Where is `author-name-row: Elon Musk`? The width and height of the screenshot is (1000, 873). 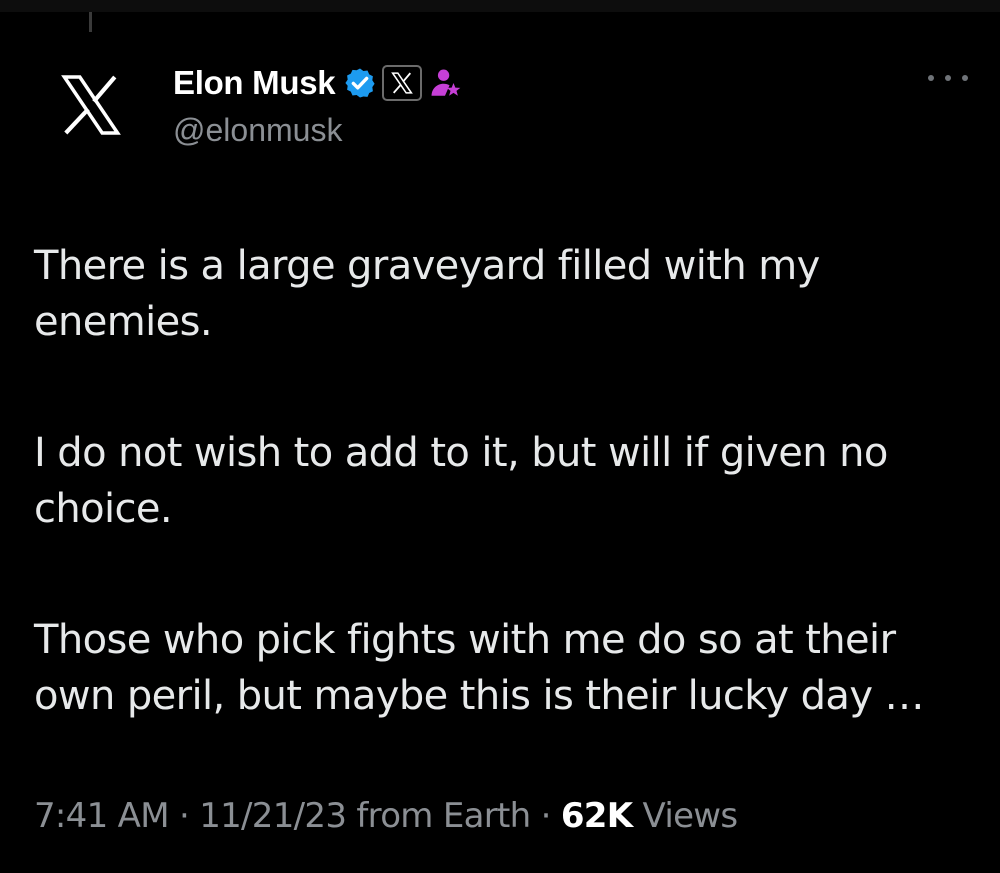
author-name-row: Elon Musk is located at coordinates (317, 83).